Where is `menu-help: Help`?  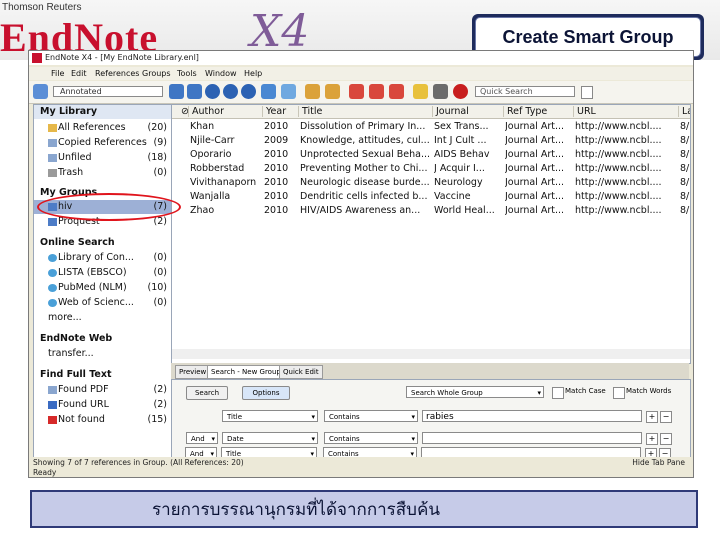
menu-help: Help is located at coordinates (253, 73).